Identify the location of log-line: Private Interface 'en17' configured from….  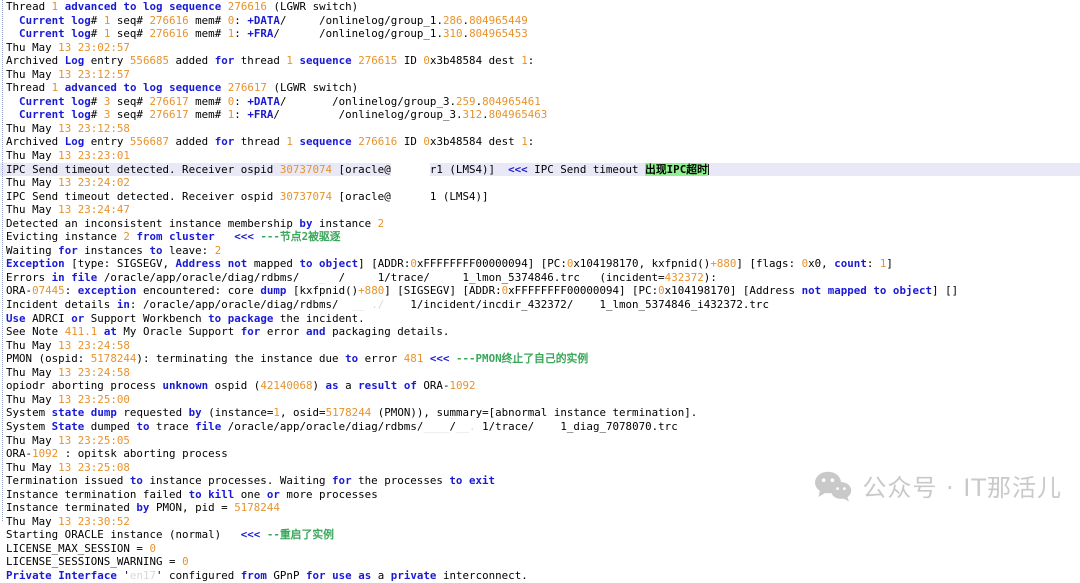
(540, 576).